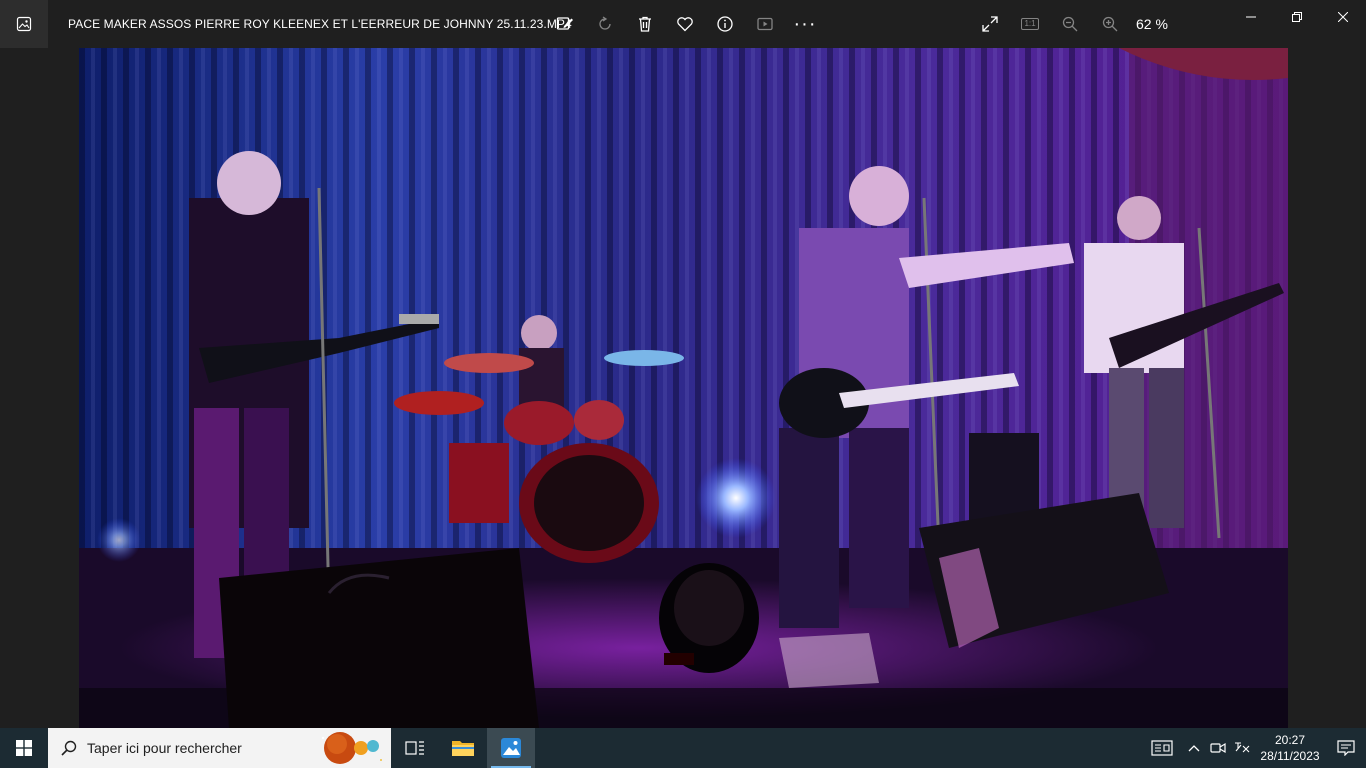 The height and width of the screenshot is (768, 1366). I want to click on notifications-icon, so click(1346, 748).